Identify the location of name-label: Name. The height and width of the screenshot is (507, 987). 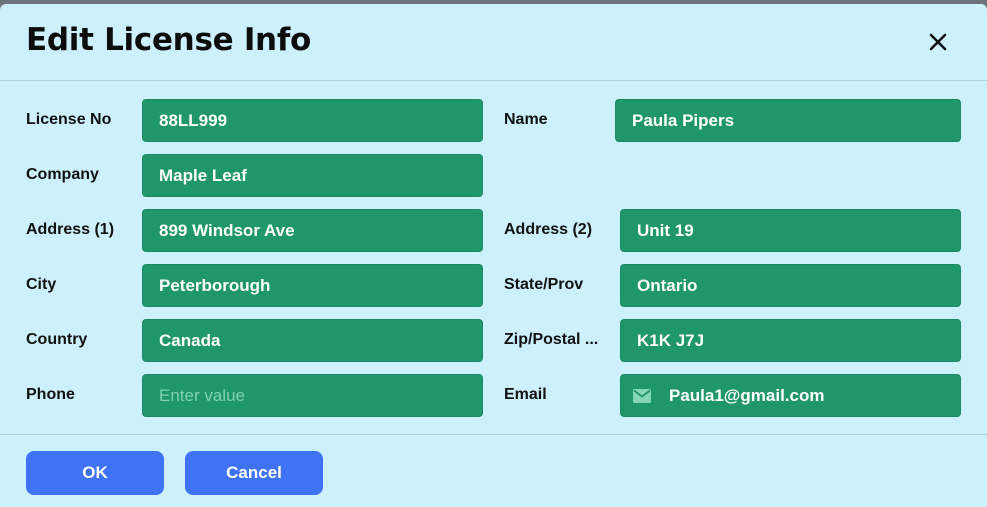
(526, 119).